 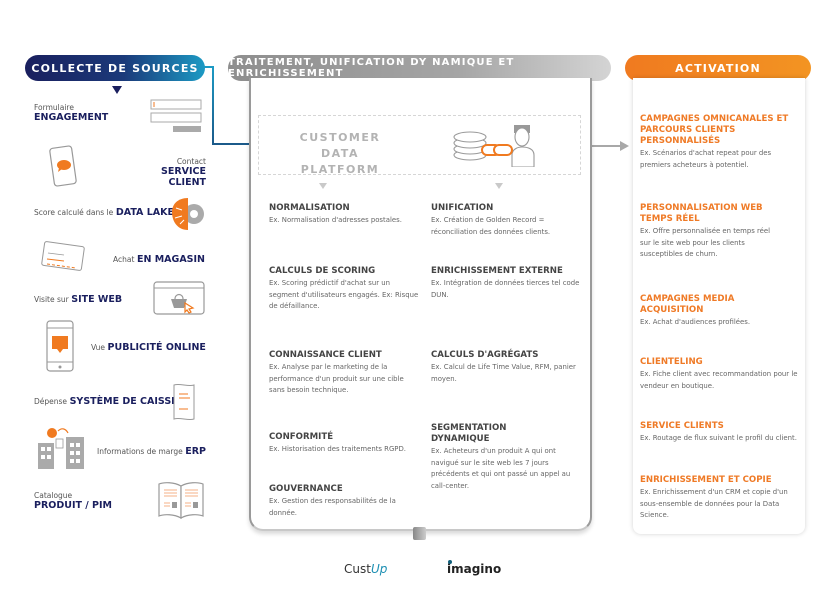 What do you see at coordinates (188, 214) in the screenshot?
I see `brain-gear-icon` at bounding box center [188, 214].